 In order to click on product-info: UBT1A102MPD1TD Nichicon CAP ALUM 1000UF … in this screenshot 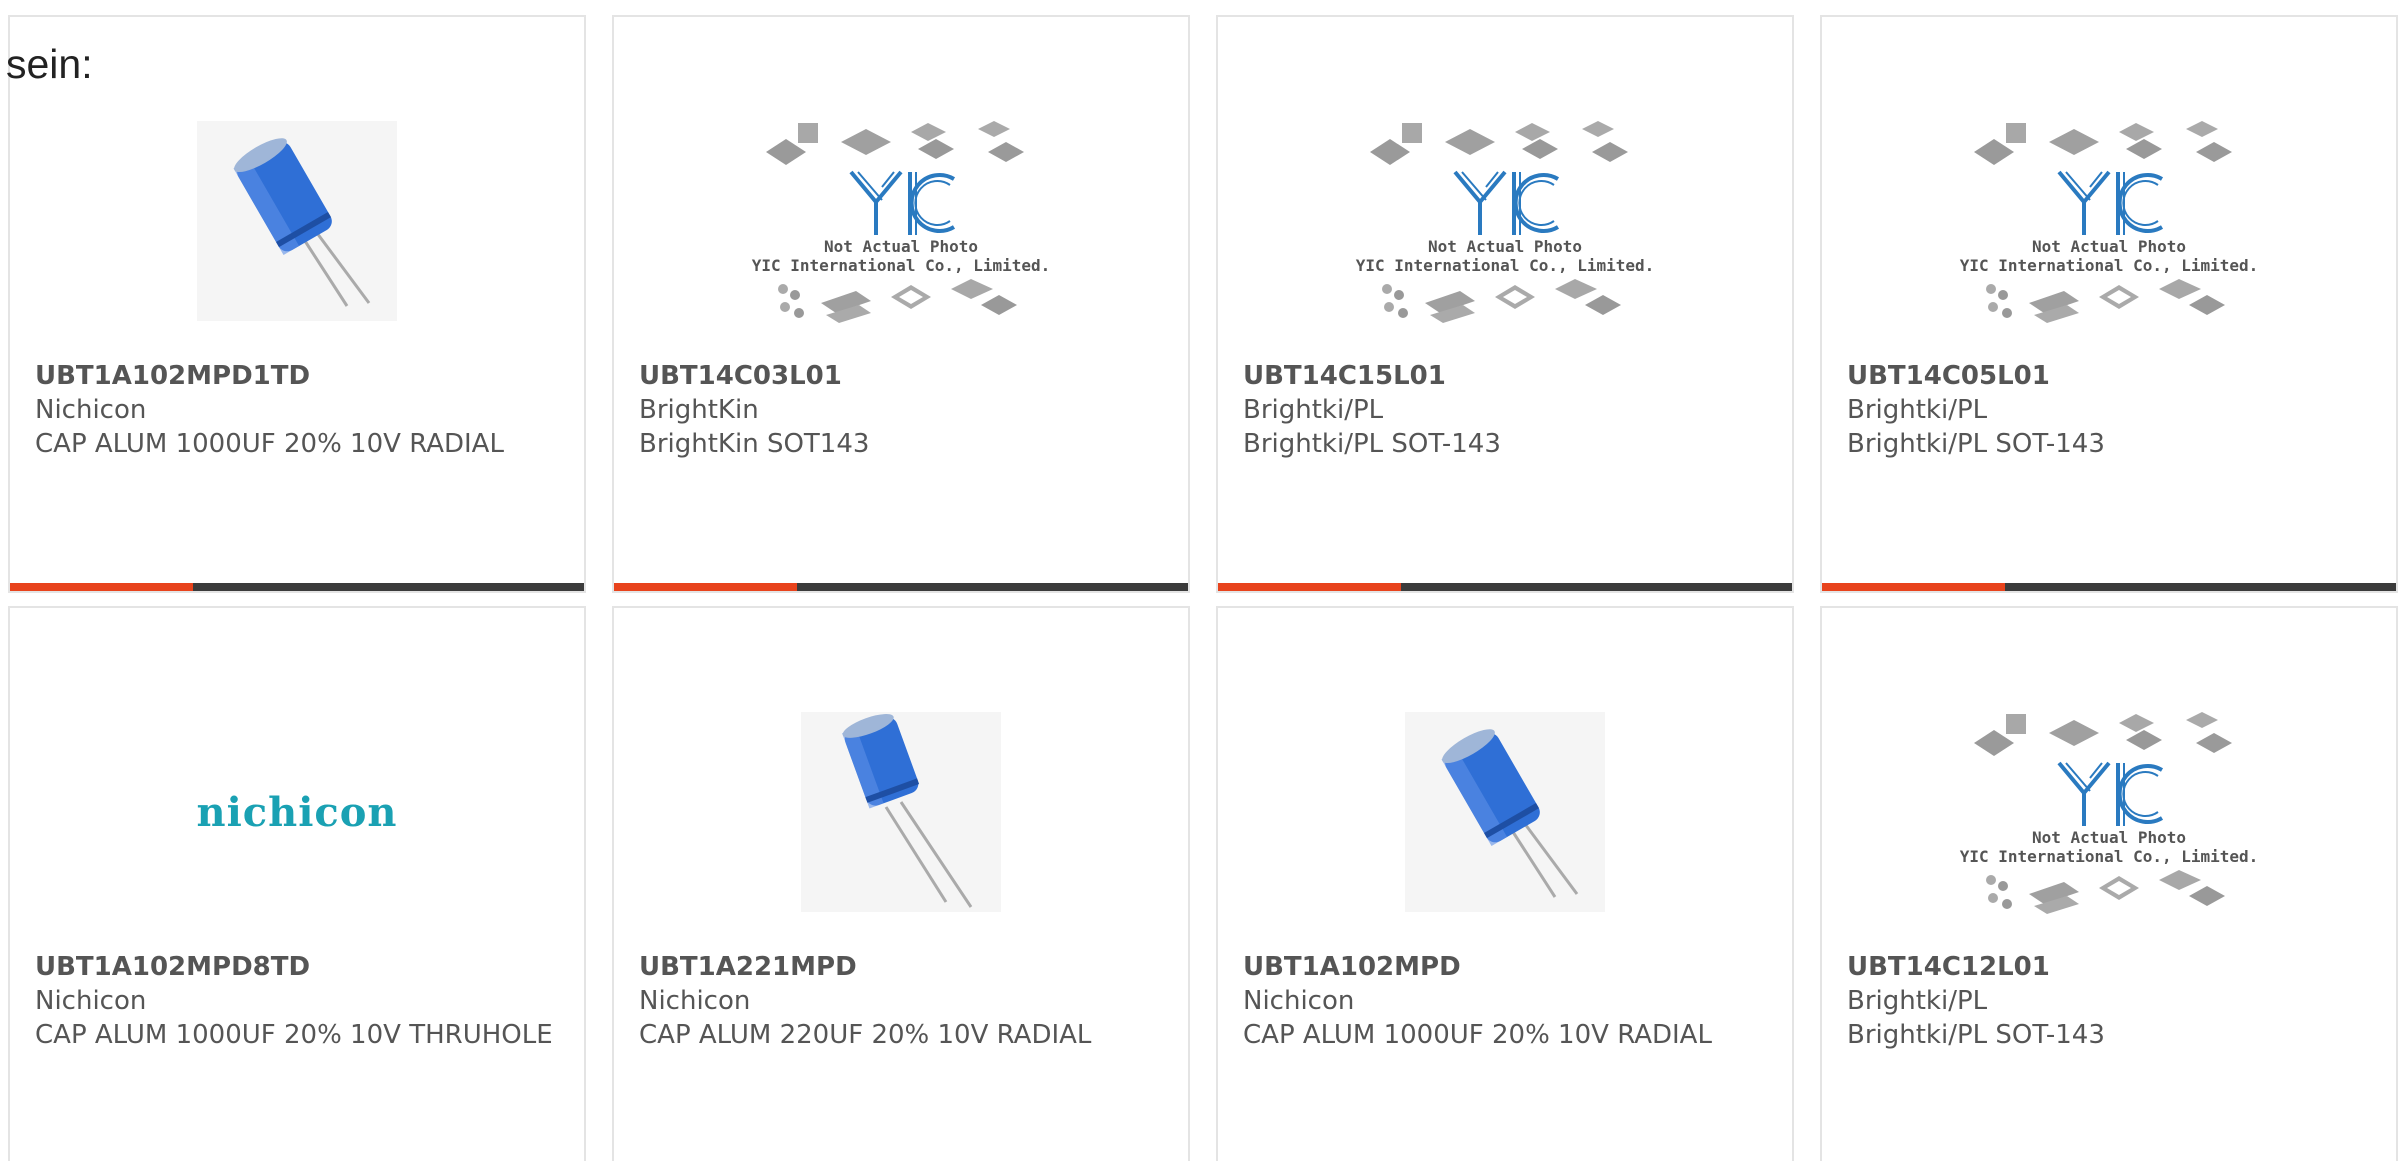, I will do `click(299, 410)`.